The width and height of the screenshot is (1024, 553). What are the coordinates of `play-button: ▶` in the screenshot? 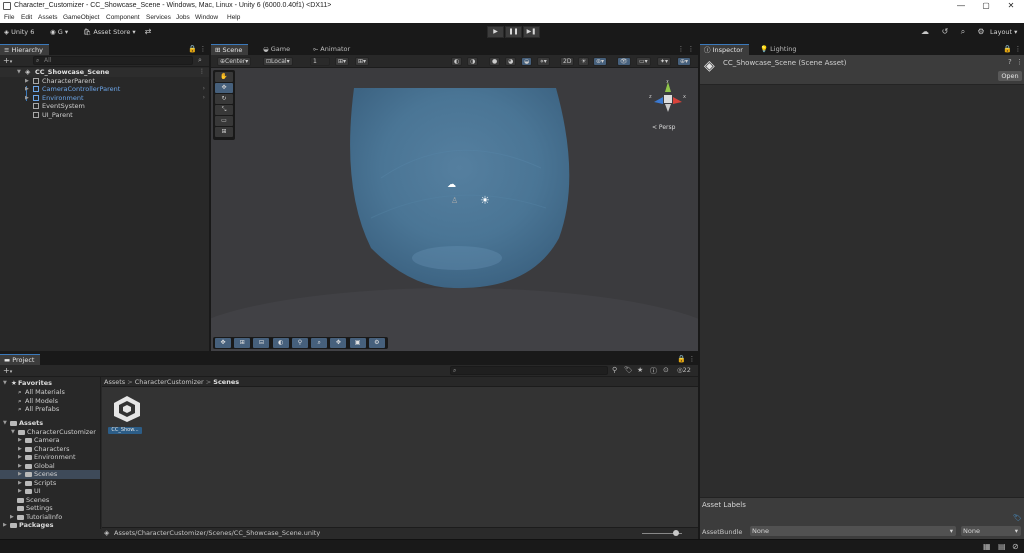 It's located at (495, 32).